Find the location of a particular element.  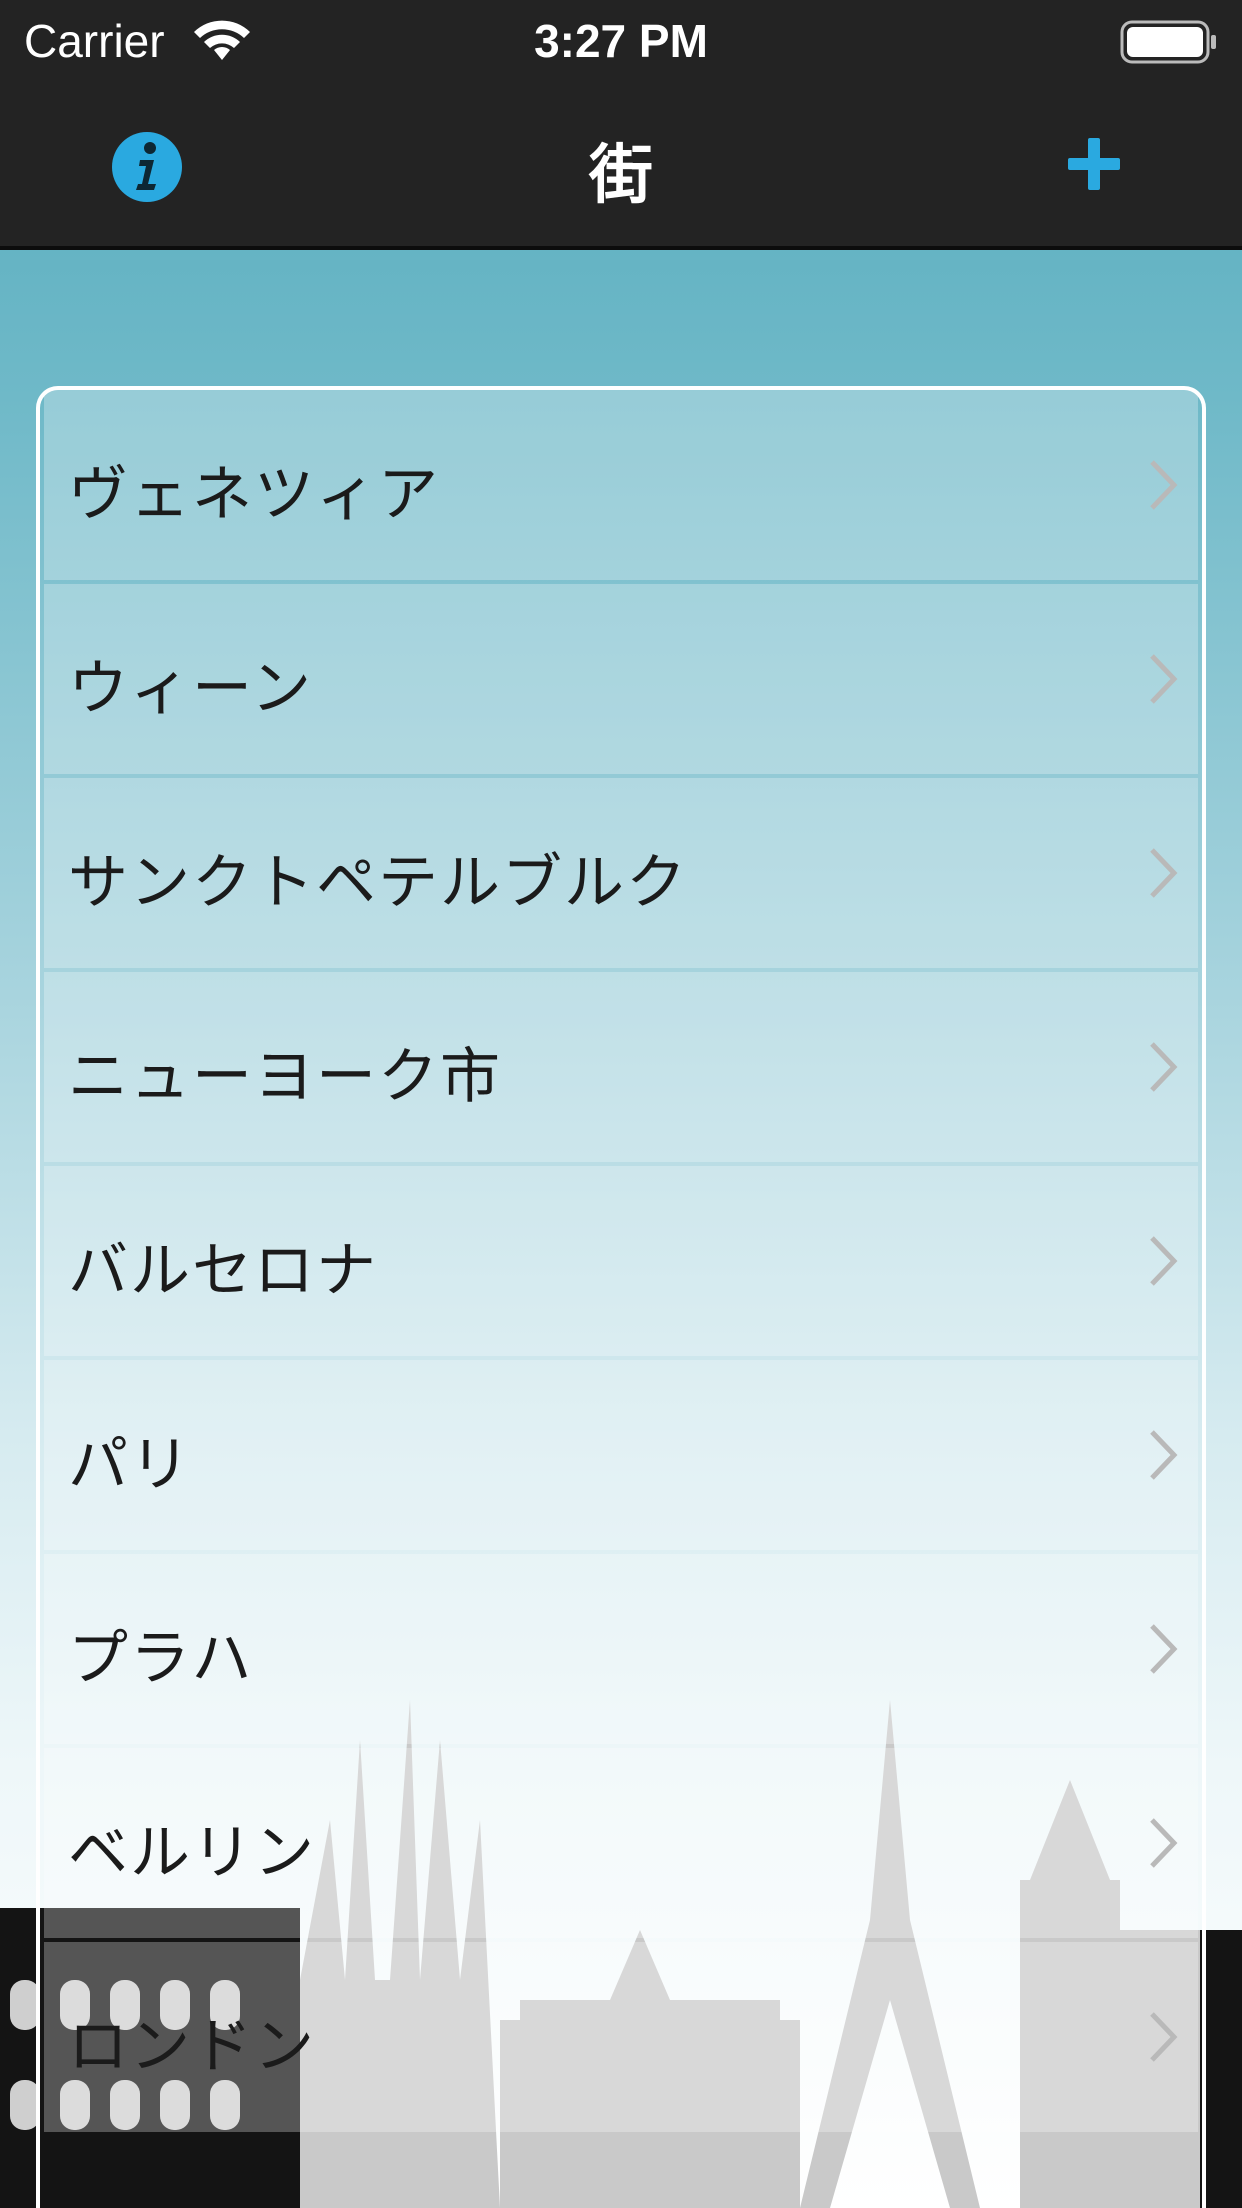

city-name: サンクトペテルブルク is located at coordinates (378, 883).